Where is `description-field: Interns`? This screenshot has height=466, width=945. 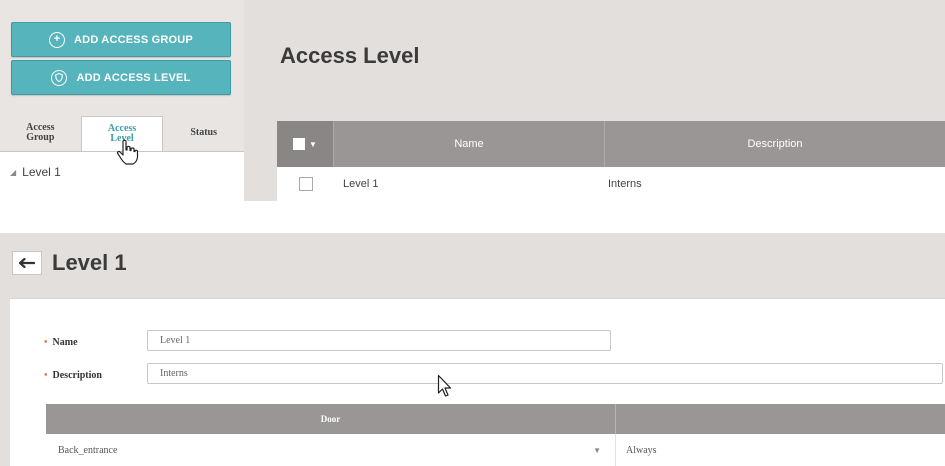 description-field: Interns is located at coordinates (545, 373).